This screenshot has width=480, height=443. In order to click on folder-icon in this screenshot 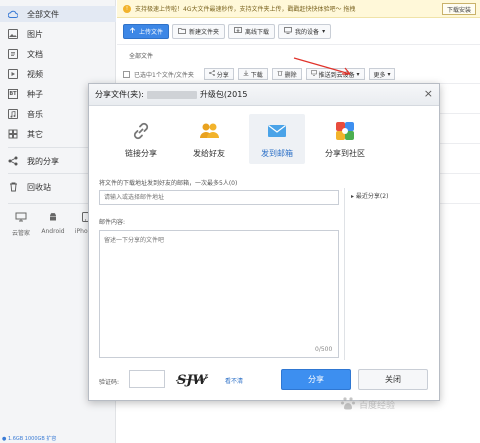, I will do `click(182, 31)`.